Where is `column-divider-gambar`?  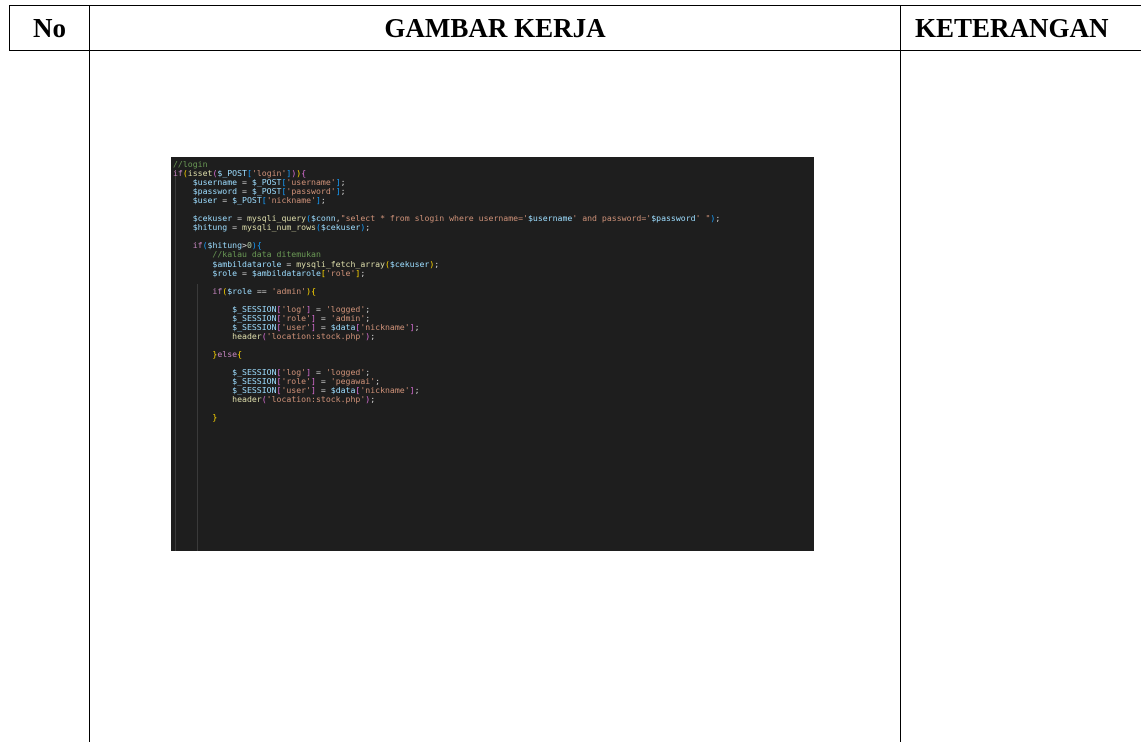
column-divider-gambar is located at coordinates (900, 373).